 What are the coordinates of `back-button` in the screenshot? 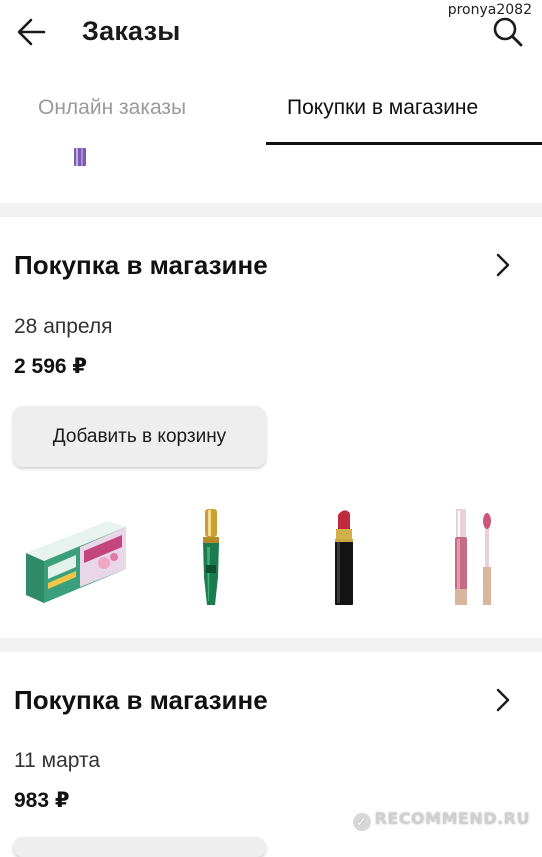 It's located at (32, 32).